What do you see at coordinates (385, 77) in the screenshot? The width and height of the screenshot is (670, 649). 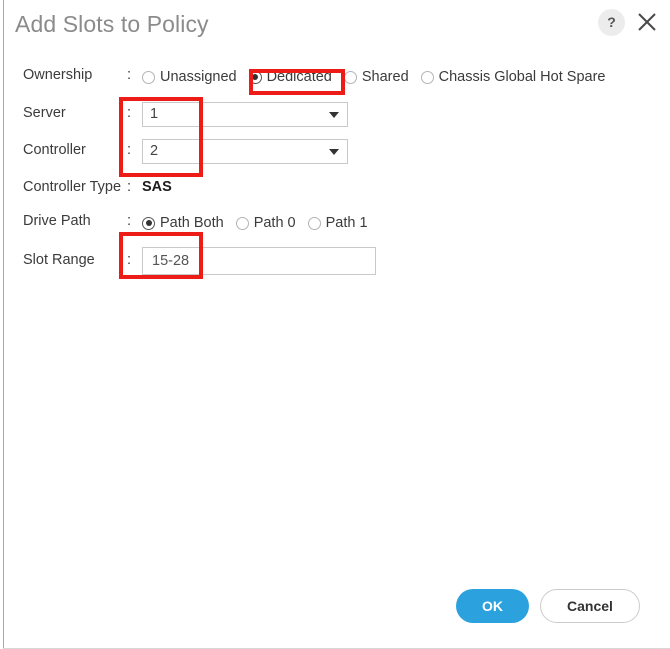 I see `radio-label-shared: Shared` at bounding box center [385, 77].